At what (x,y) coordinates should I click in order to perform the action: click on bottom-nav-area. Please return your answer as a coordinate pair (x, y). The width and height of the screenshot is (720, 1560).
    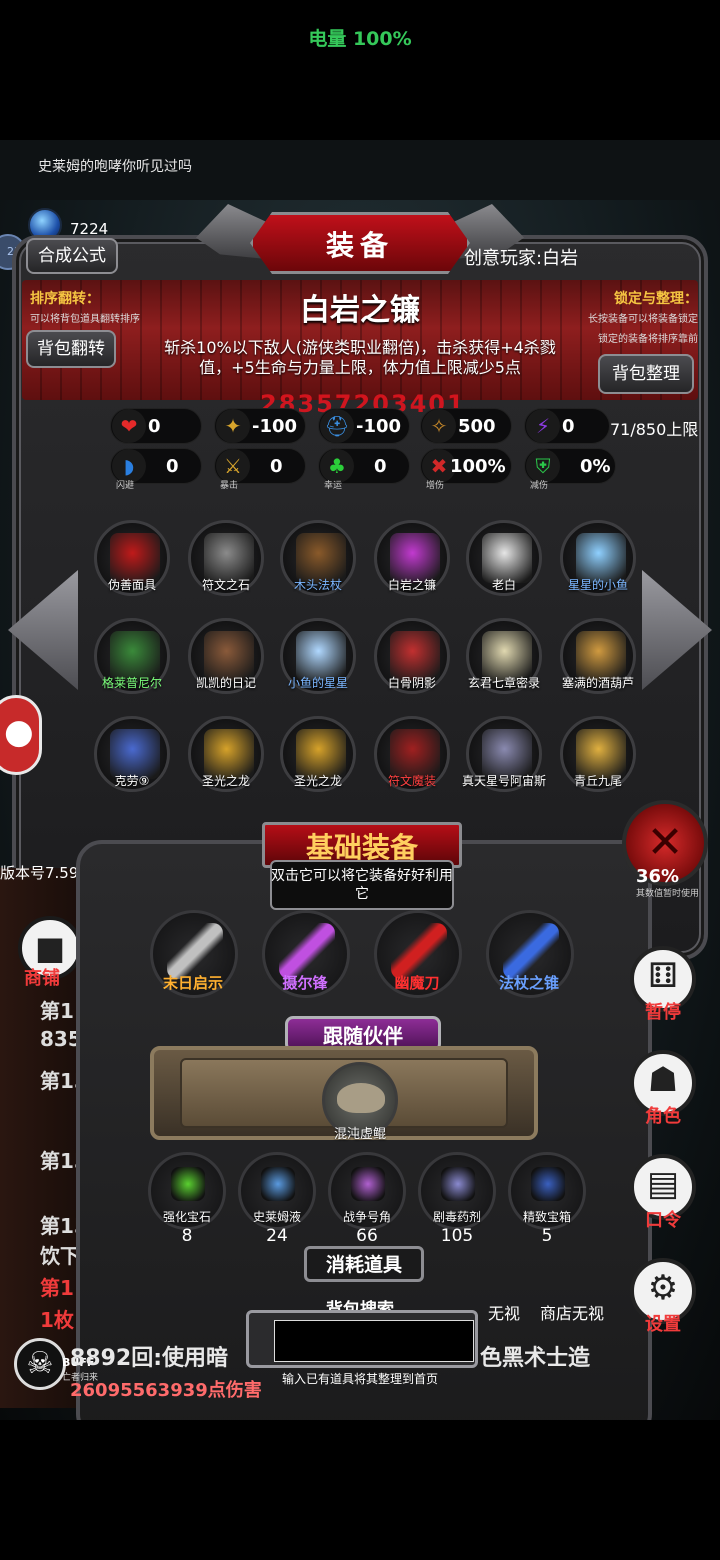
    Looking at the image, I should click on (360, 1490).